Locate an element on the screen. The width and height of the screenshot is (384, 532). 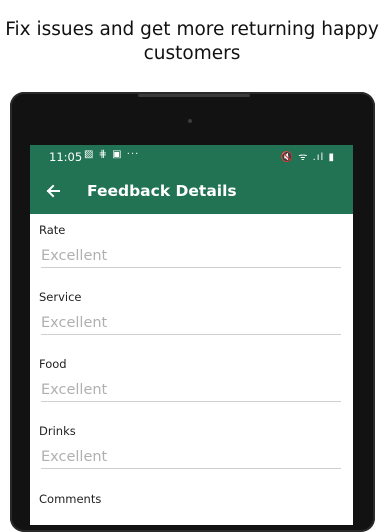
promo-headline-line2: customers is located at coordinates (192, 53).